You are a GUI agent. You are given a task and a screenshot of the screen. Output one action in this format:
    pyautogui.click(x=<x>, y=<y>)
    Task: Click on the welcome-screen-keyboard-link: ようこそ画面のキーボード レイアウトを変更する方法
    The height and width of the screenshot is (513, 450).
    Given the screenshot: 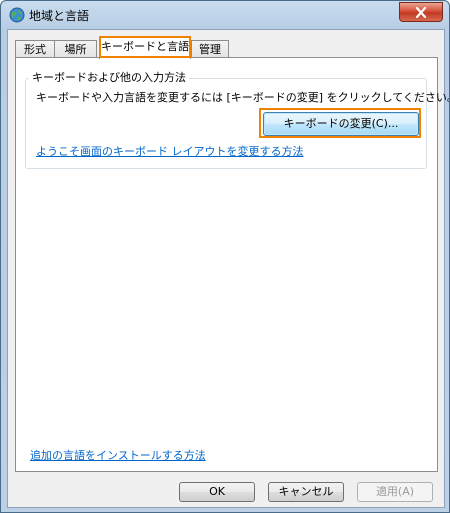 What is the action you would take?
    pyautogui.click(x=170, y=151)
    